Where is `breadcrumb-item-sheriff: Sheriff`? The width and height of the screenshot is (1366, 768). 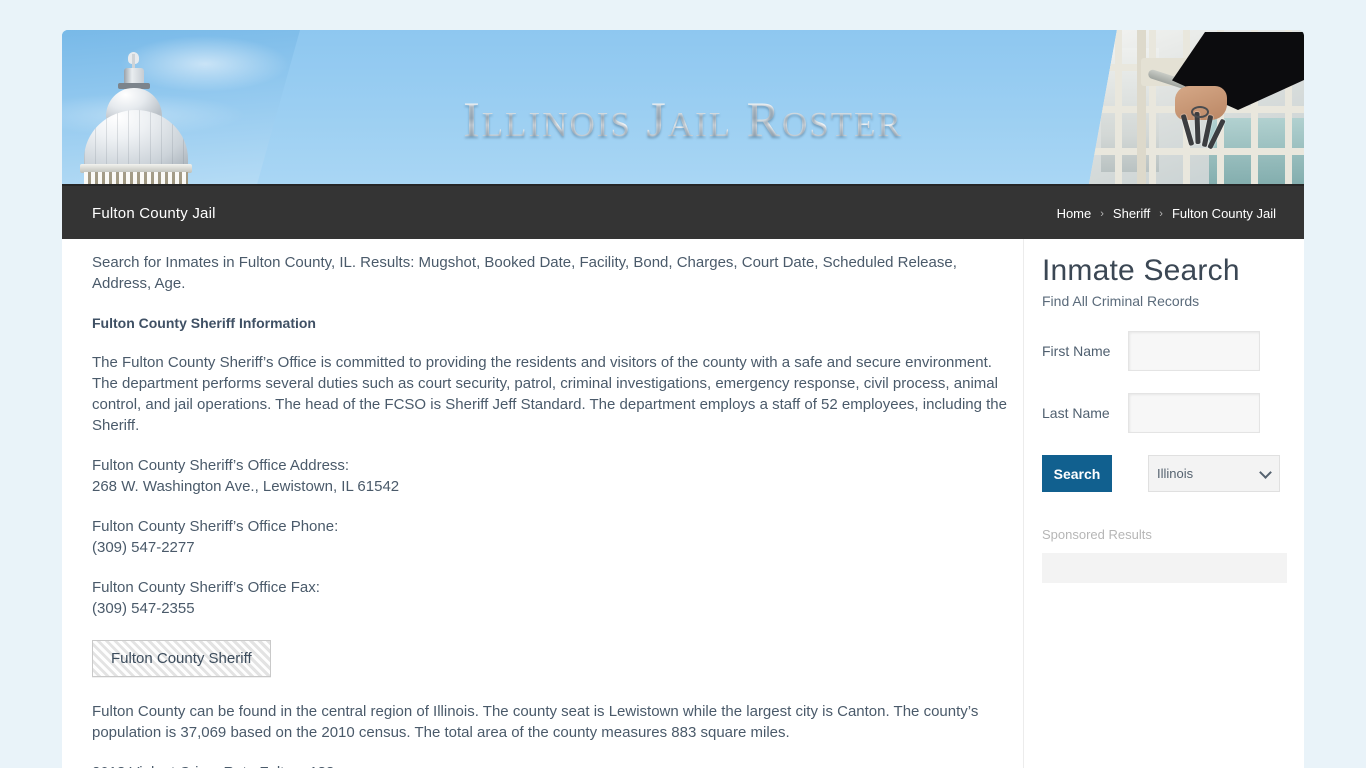 breadcrumb-item-sheriff: Sheriff is located at coordinates (1131, 213).